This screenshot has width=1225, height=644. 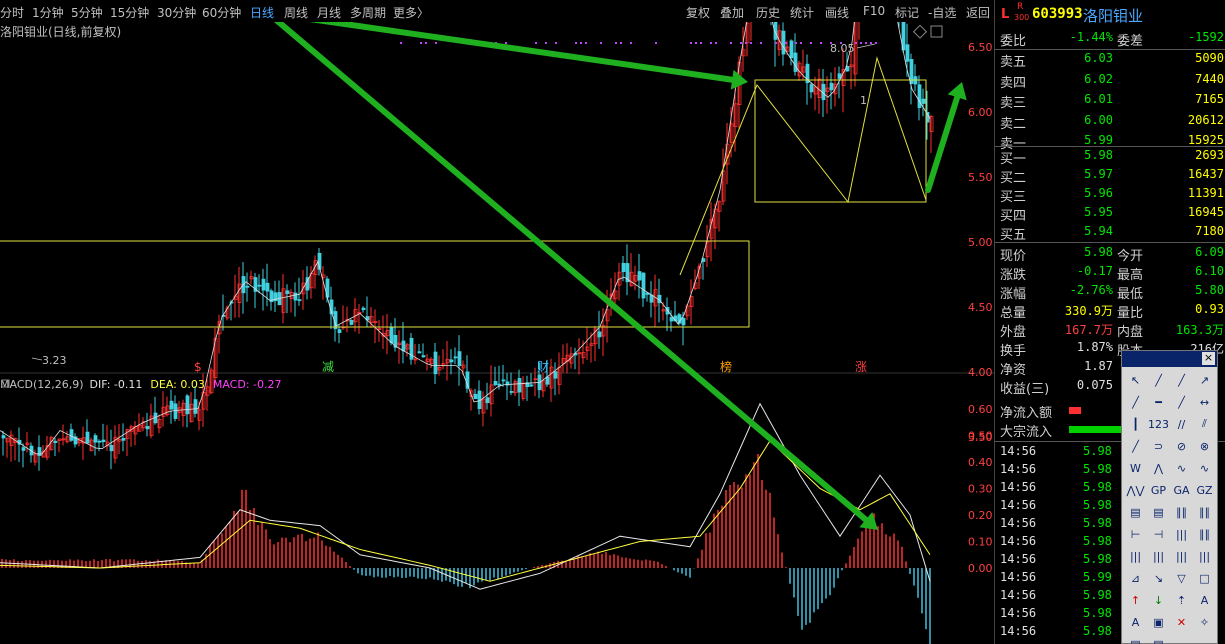 What do you see at coordinates (221, 12) in the screenshot?
I see `period-tab: 60分钟` at bounding box center [221, 12].